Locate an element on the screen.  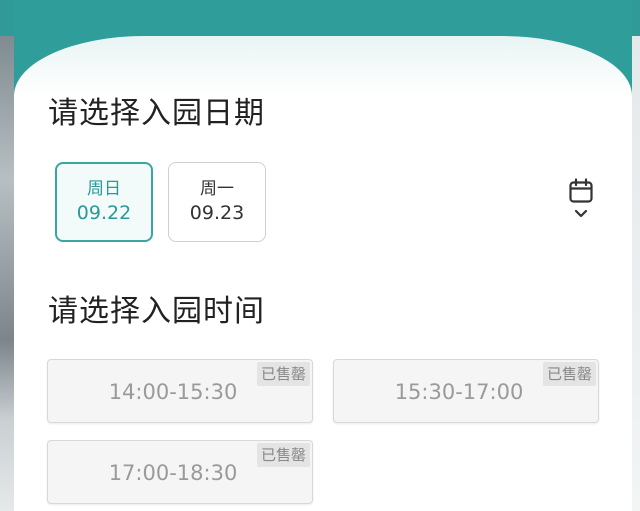
calendar-picker-button is located at coordinates (581, 201).